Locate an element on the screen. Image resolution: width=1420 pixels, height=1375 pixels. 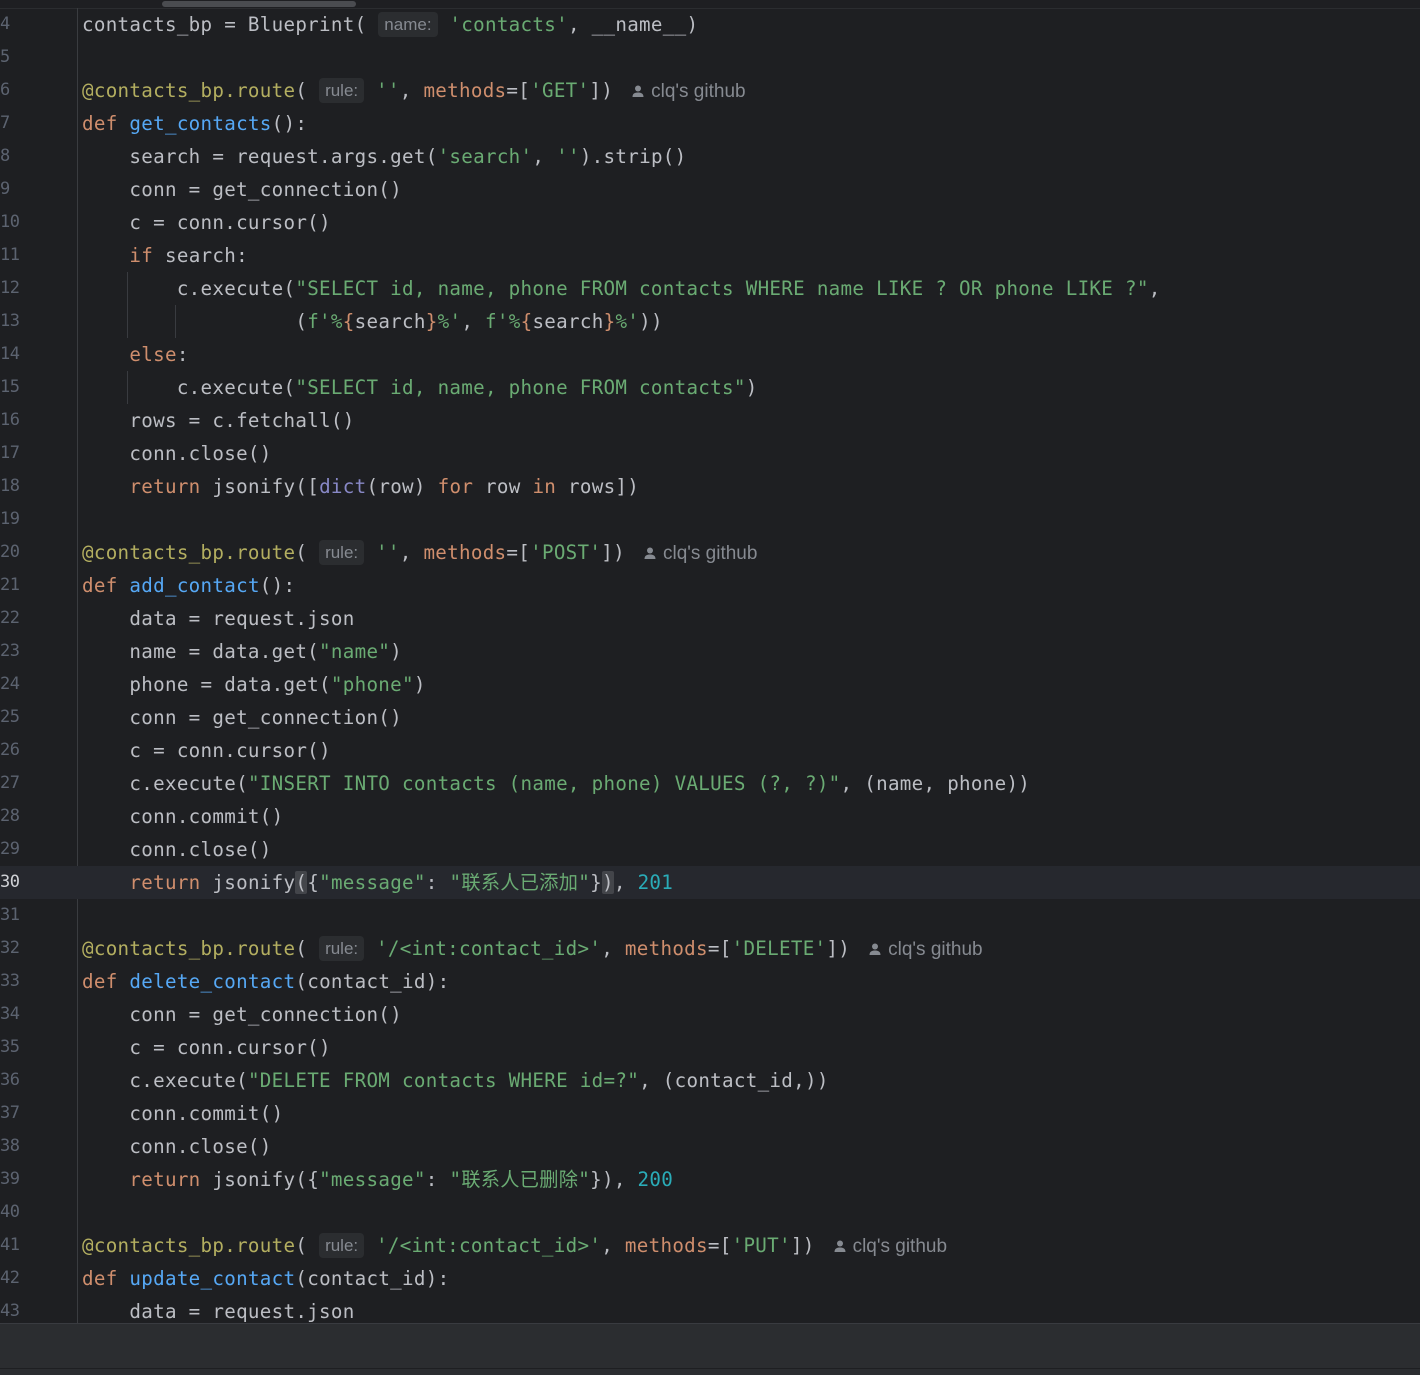
code-line: 35 c = conn.cursor() is located at coordinates (710, 1047).